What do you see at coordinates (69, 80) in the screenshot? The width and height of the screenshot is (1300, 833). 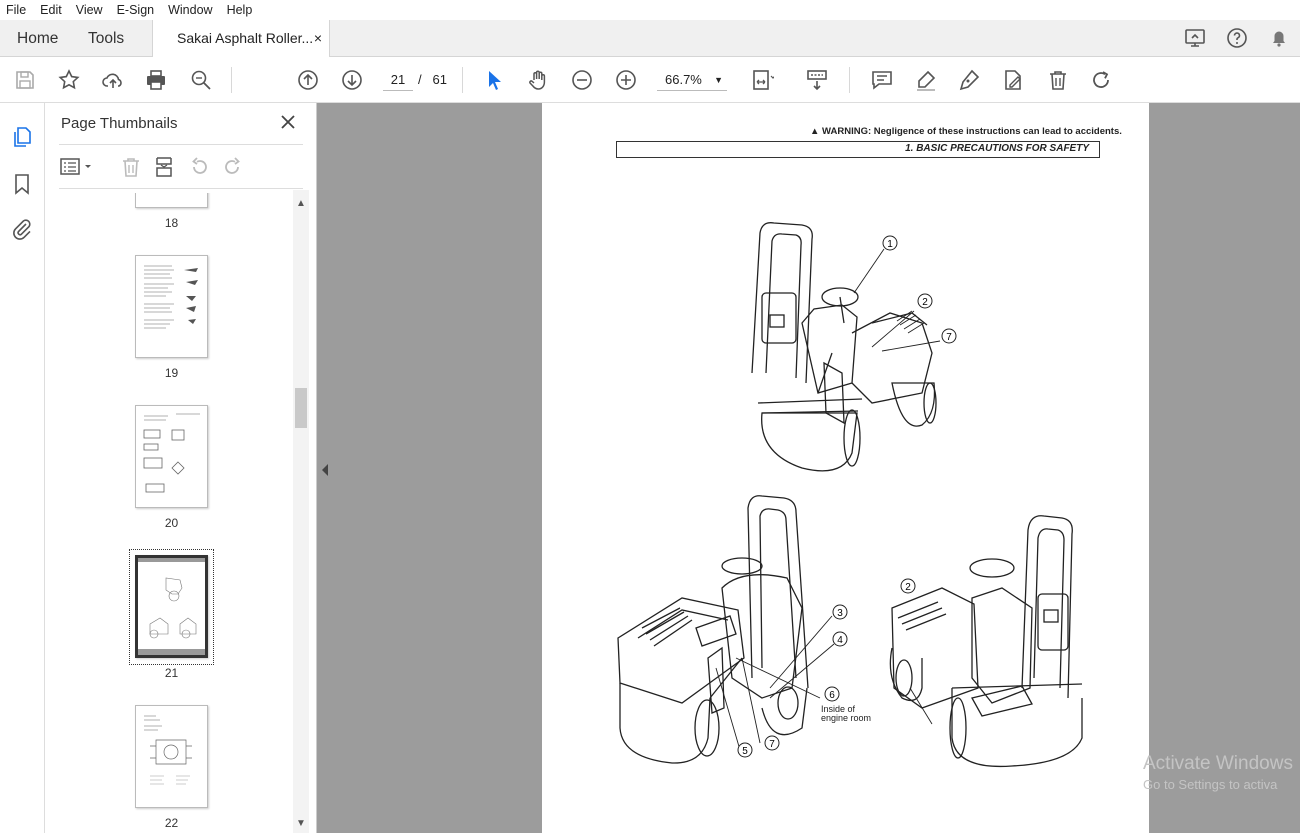 I see `star-icon` at bounding box center [69, 80].